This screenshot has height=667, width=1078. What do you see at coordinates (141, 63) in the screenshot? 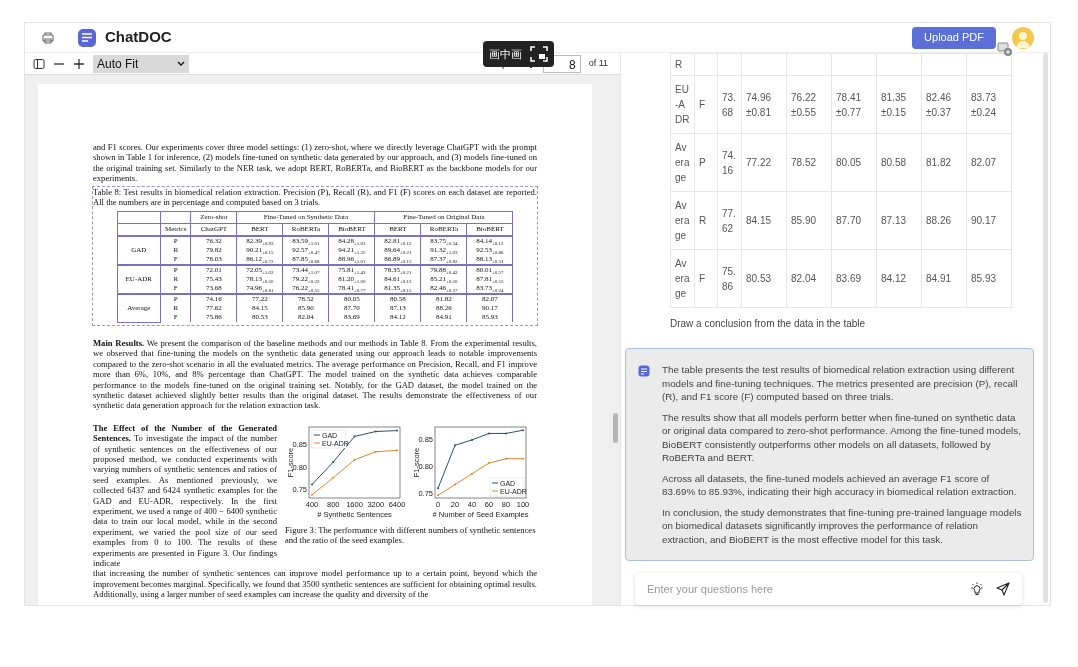
I see `zoom-select: Auto Fit` at bounding box center [141, 63].